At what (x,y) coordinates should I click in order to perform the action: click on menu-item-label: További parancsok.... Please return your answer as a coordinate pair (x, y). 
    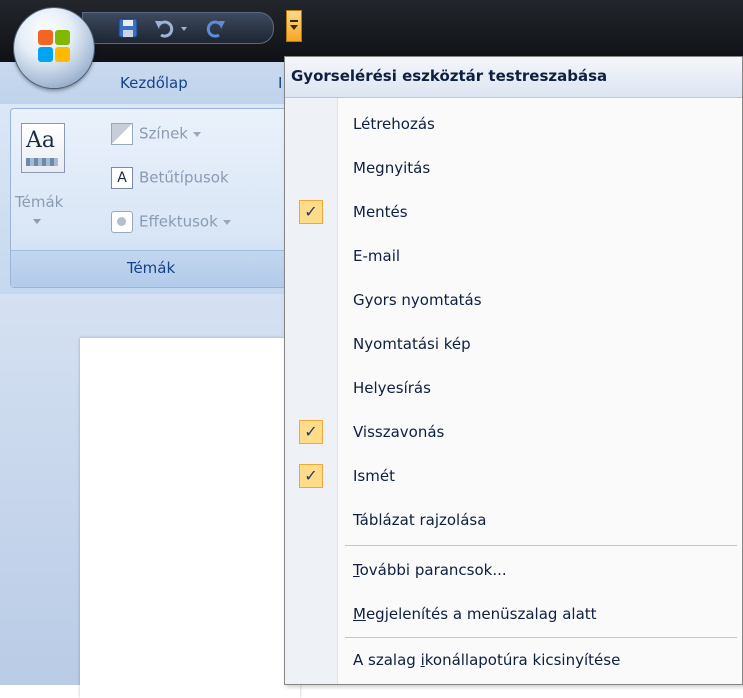
    Looking at the image, I should click on (430, 570).